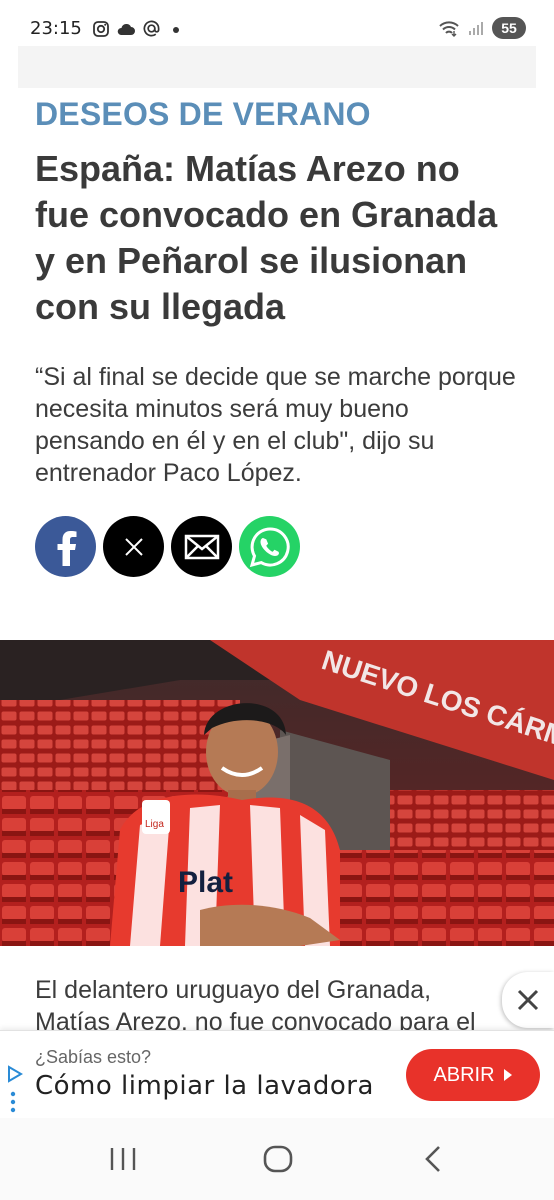  Describe the element at coordinates (433, 1159) in the screenshot. I see `back-icon` at that location.